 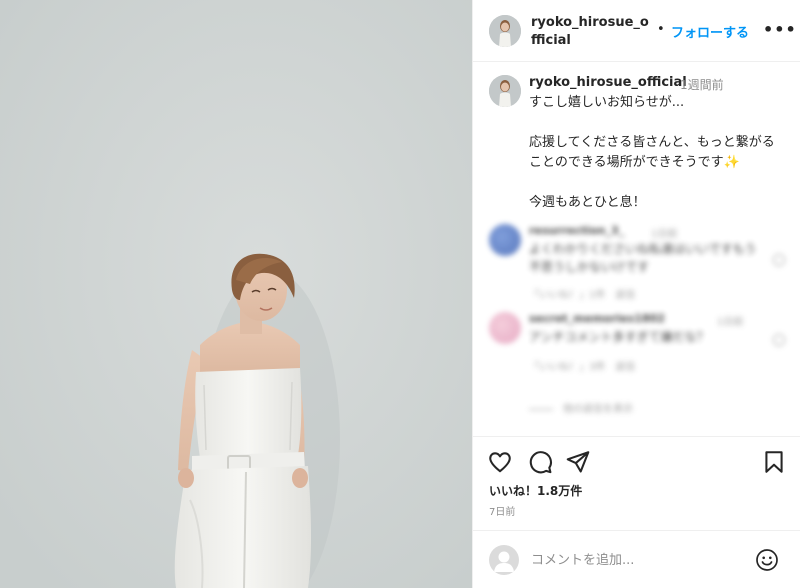 I want to click on likes-count: いいね！1.8万件, so click(x=535, y=490).